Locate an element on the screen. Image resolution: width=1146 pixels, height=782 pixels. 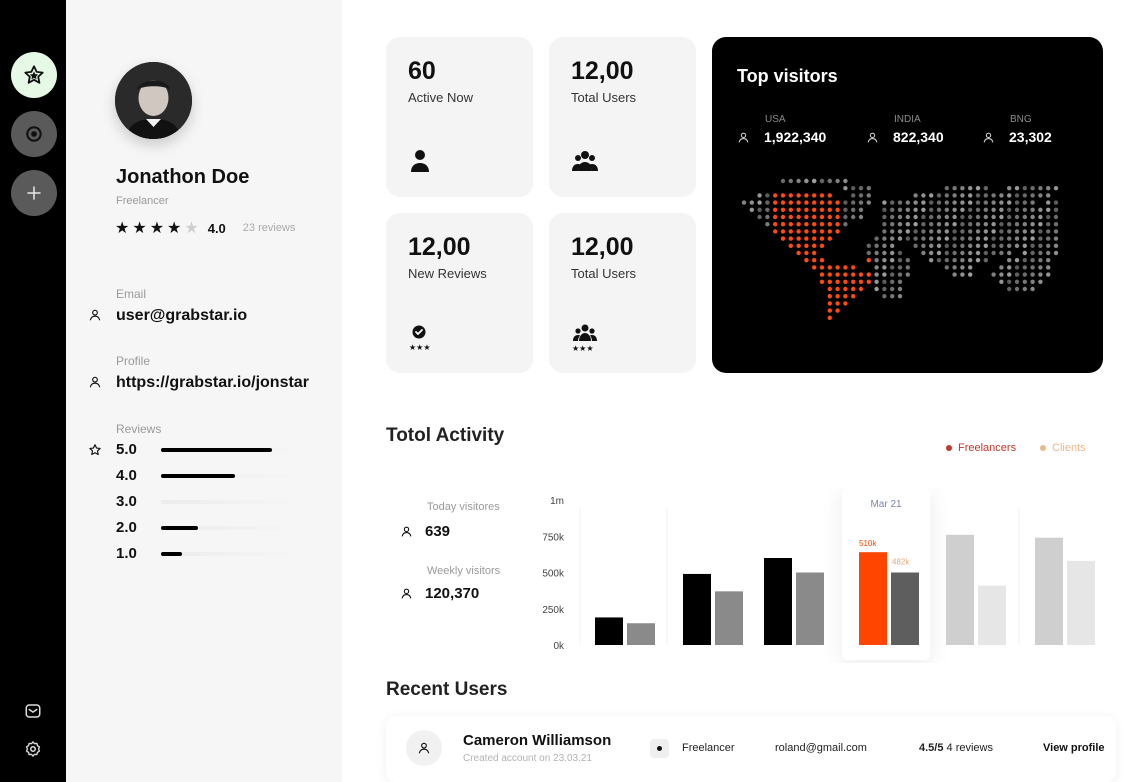
activity-bar-chart: 1m 750k 500k 250k 0k Mar 21 510k 482k is located at coordinates (820, 575).